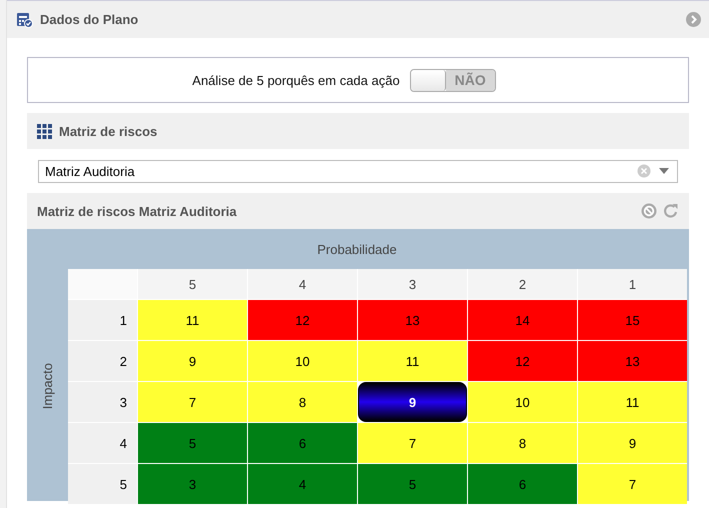 This screenshot has width=709, height=508. What do you see at coordinates (302, 484) in the screenshot?
I see `matrix-cell: 4` at bounding box center [302, 484].